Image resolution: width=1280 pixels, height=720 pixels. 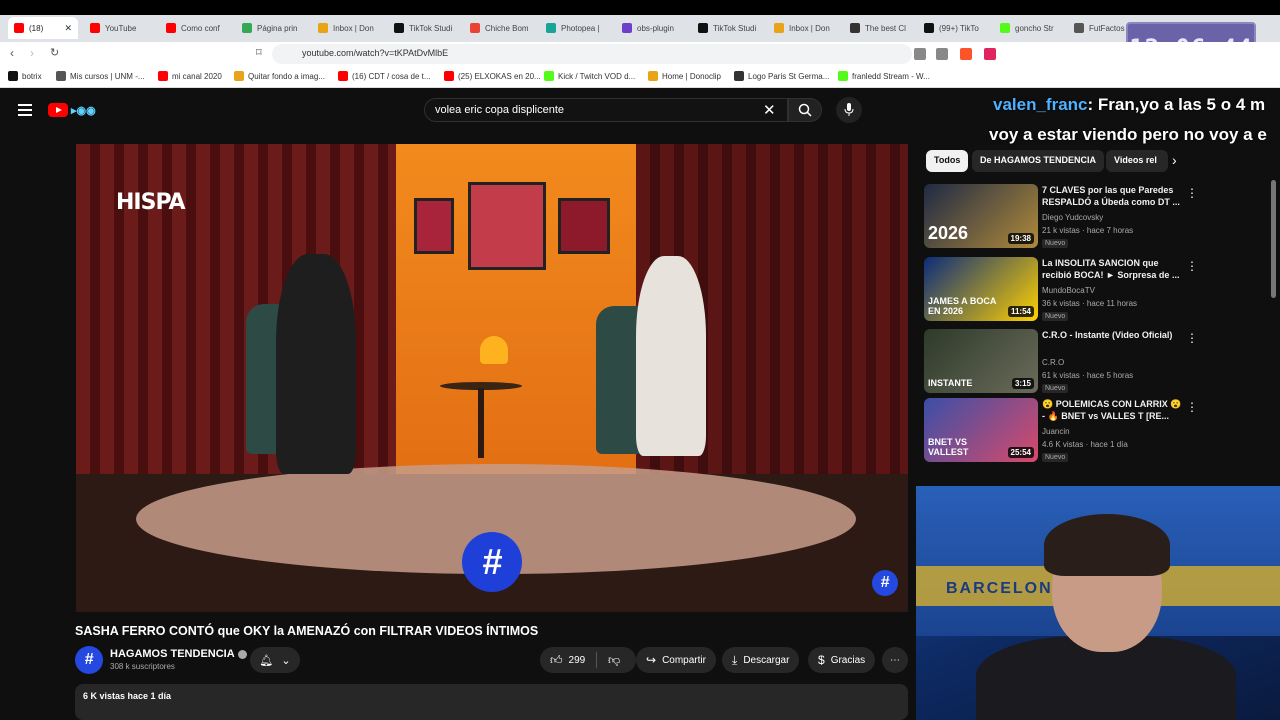 I want to click on download-label: Descargar, so click(x=766, y=660).